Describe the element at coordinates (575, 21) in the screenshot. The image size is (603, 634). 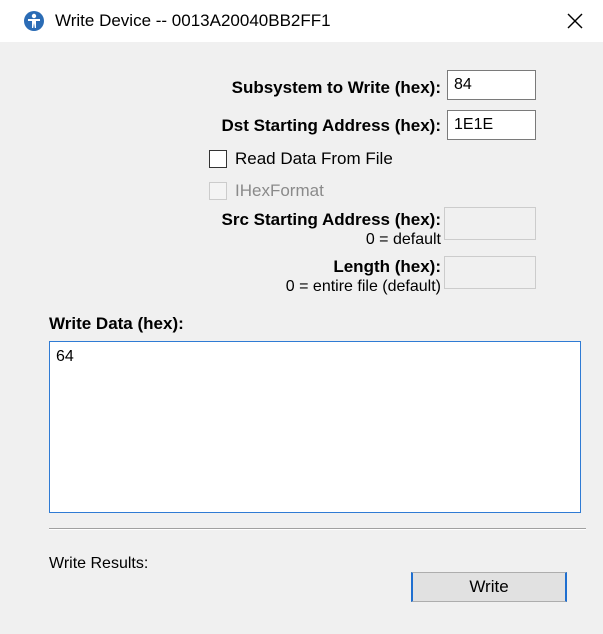
I see `close-icon` at that location.